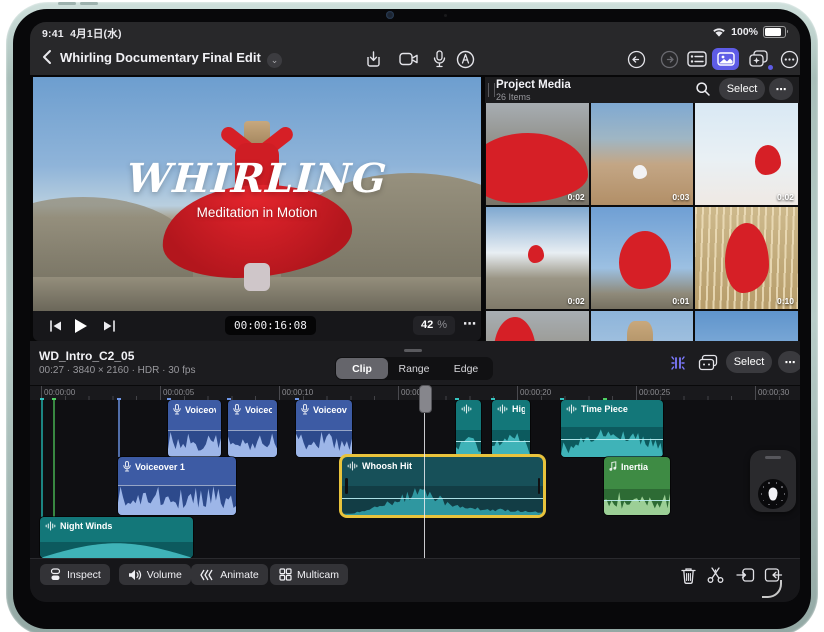  Describe the element at coordinates (425, 399) in the screenshot. I see `playhead-grip` at that location.